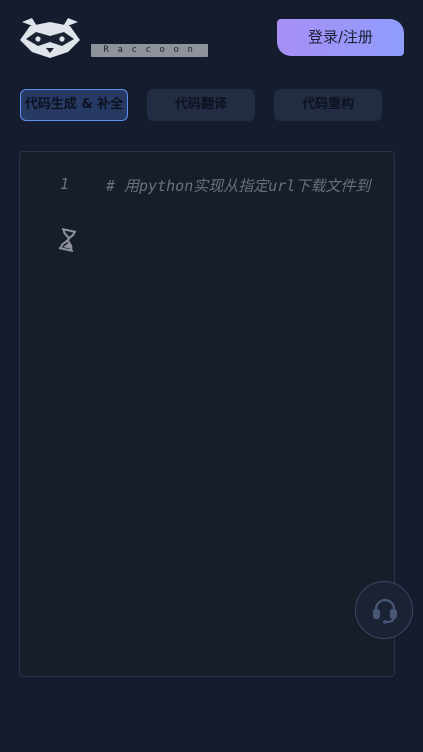  I want to click on line-number: 1, so click(65, 184).